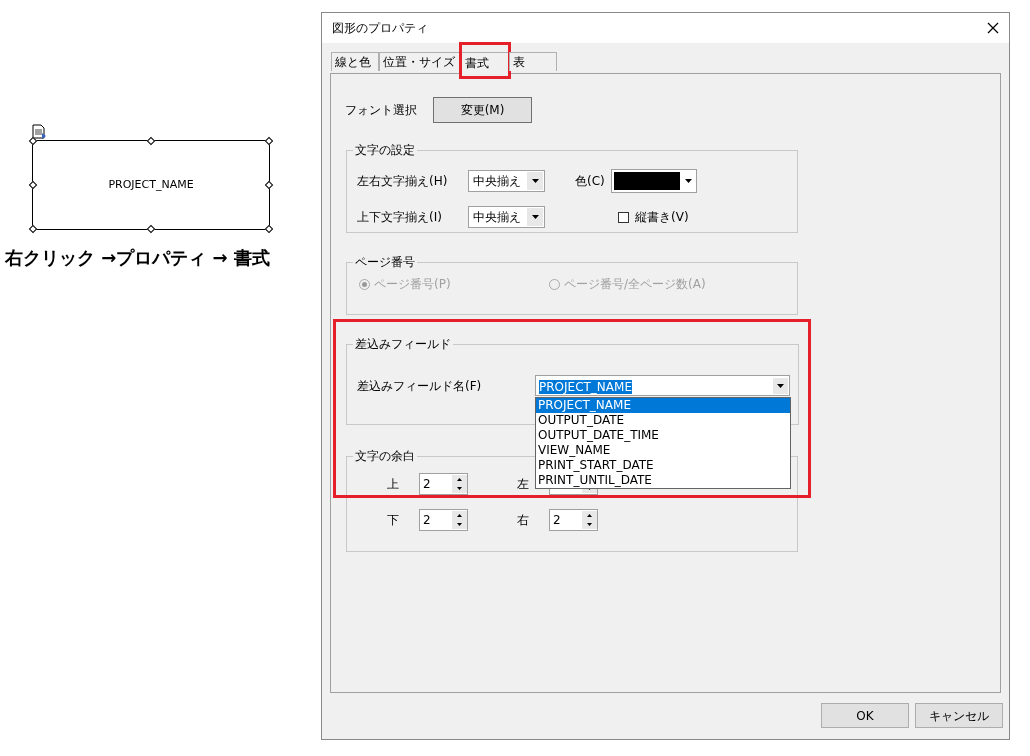  Describe the element at coordinates (419, 386) in the screenshot. I see `field-label: 差込みフィールド名(F)` at that location.